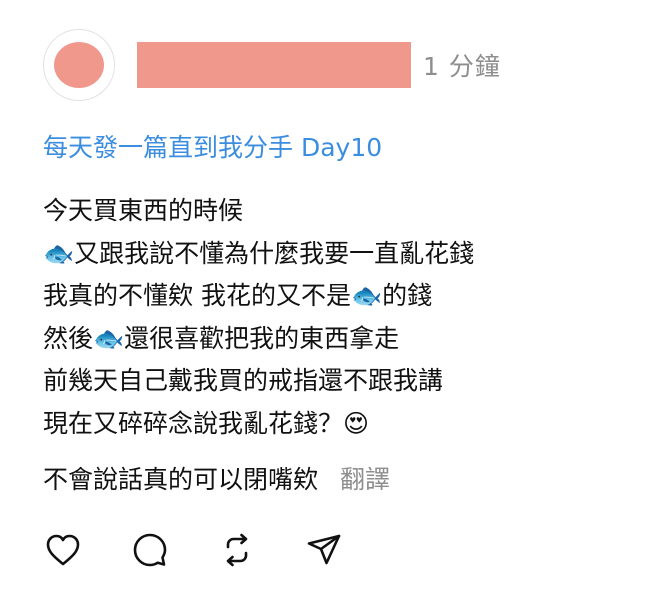 The width and height of the screenshot is (646, 606). What do you see at coordinates (143, 210) in the screenshot?
I see `post-body-line: 今天買東西的時候` at bounding box center [143, 210].